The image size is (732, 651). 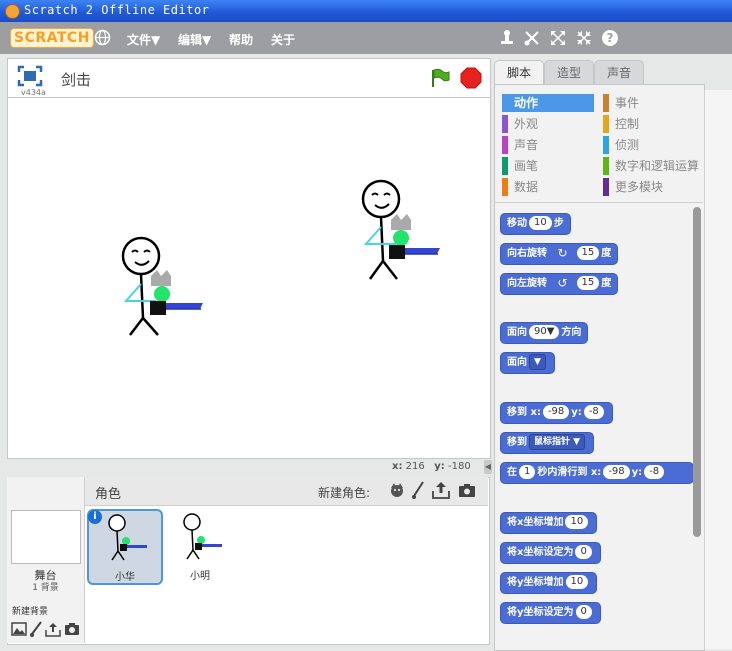 I want to click on category-label: 声音, so click(x=526, y=145).